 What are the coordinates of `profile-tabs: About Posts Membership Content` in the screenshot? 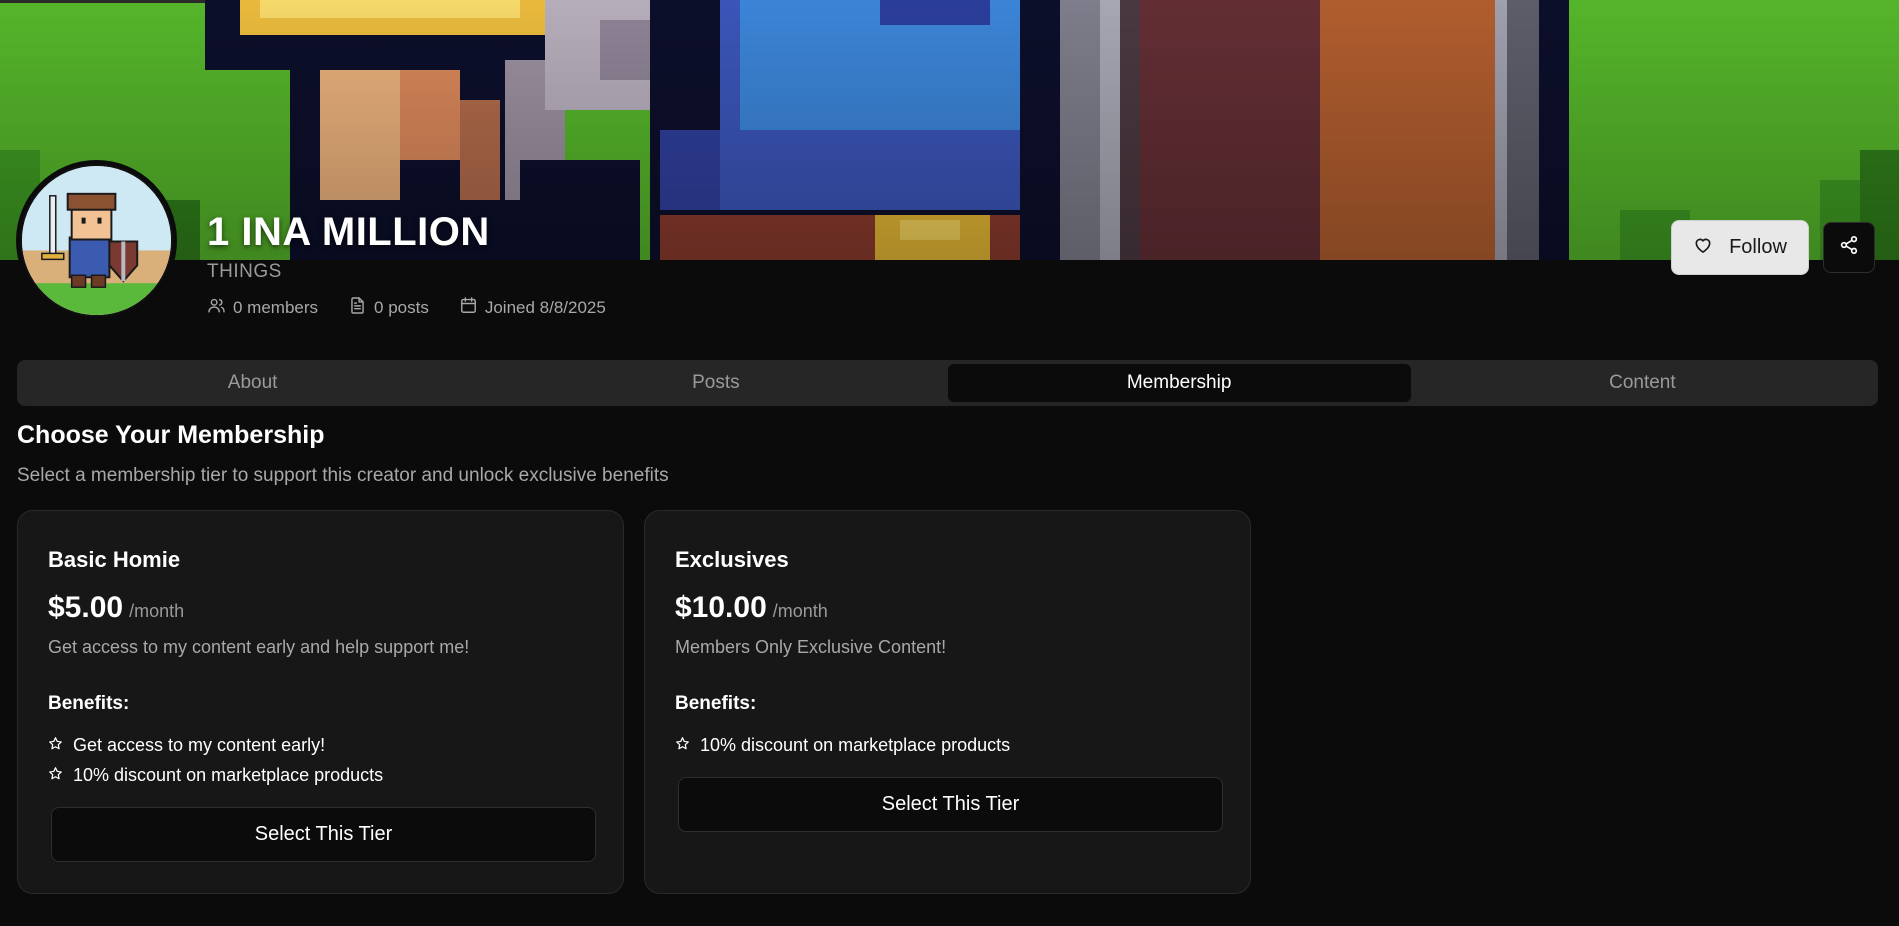 It's located at (947, 383).